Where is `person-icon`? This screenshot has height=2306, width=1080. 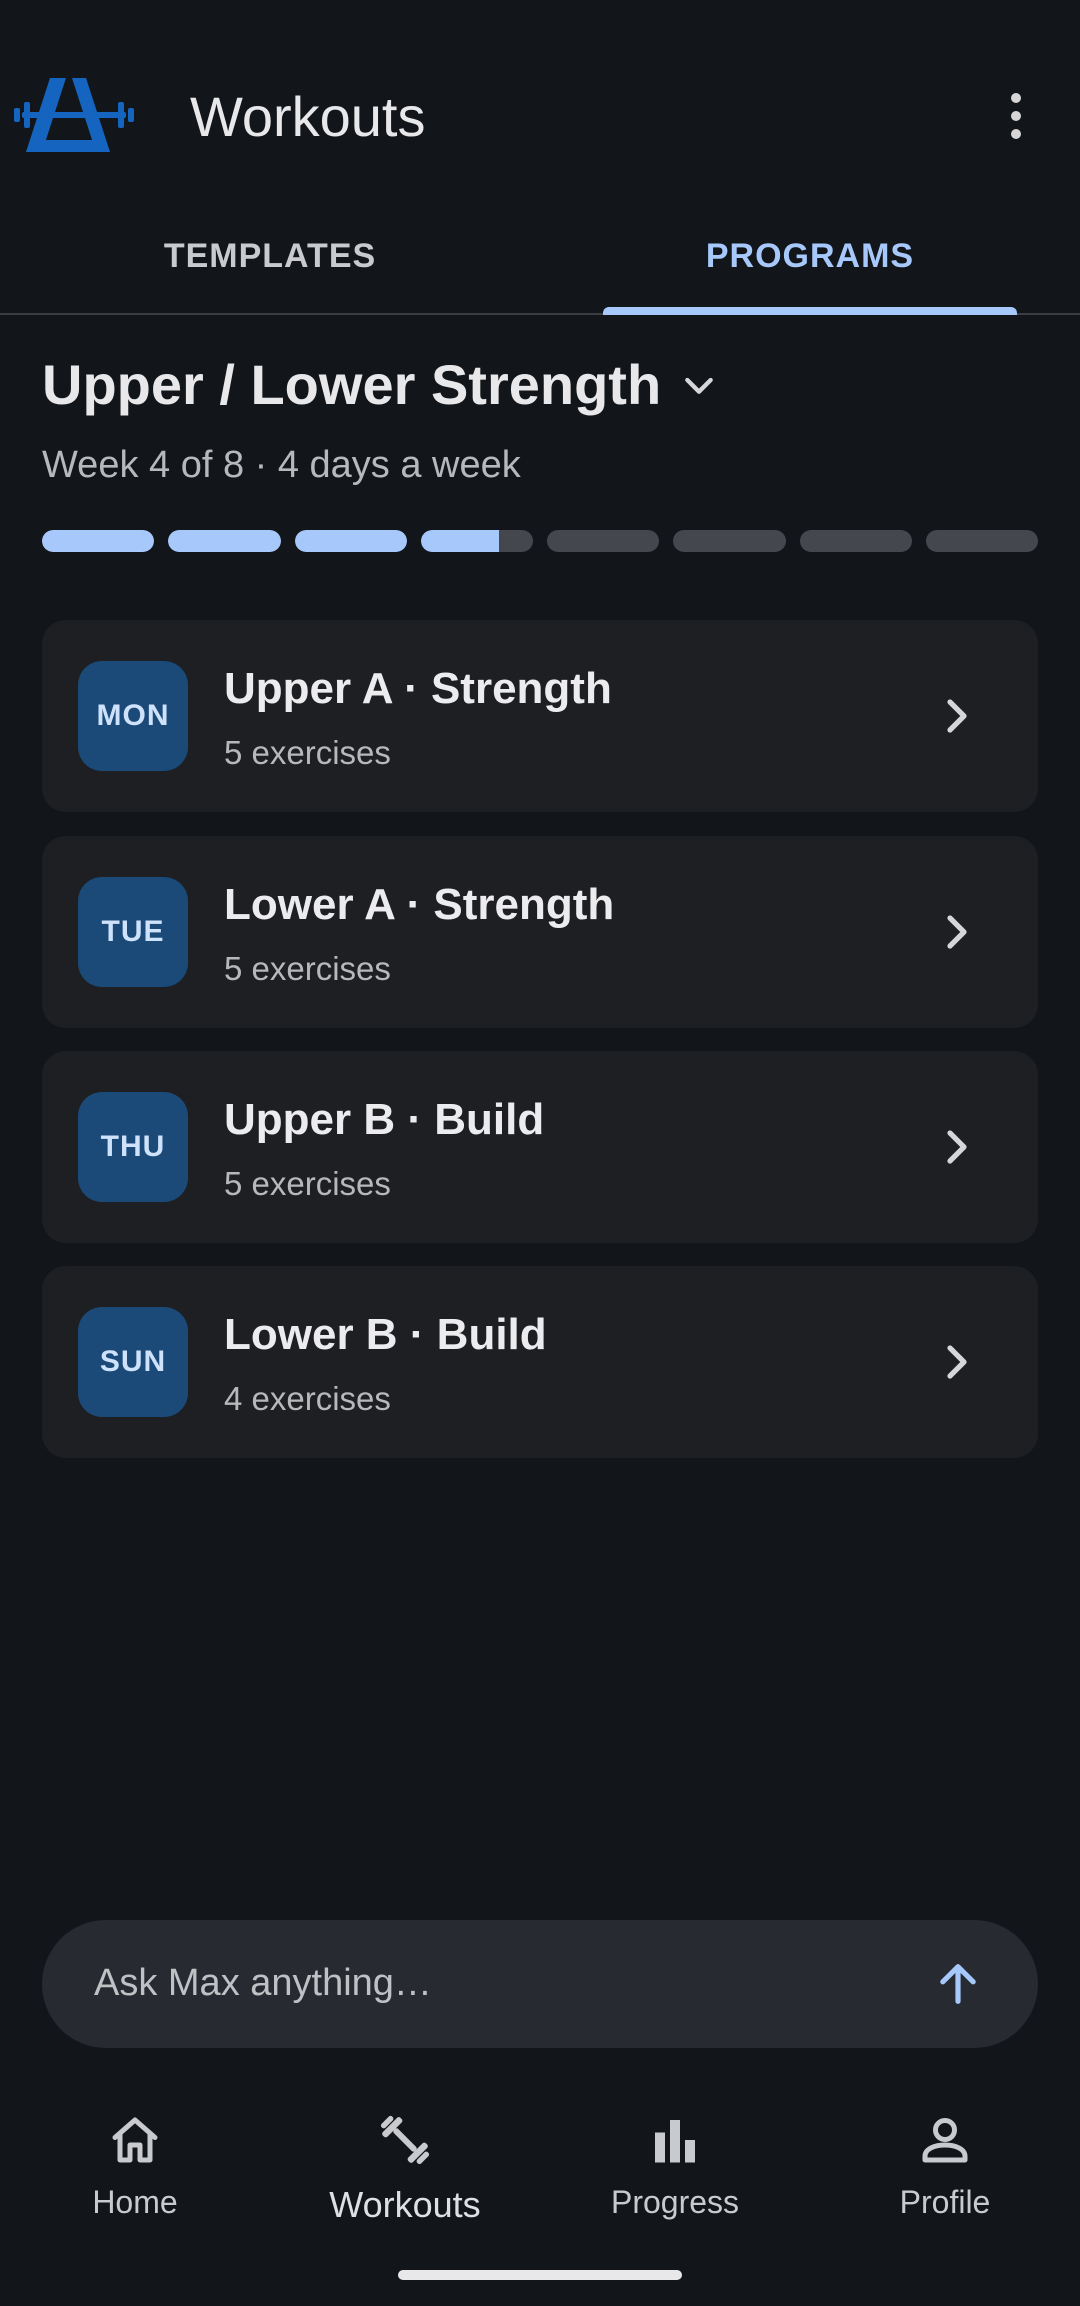 person-icon is located at coordinates (945, 2140).